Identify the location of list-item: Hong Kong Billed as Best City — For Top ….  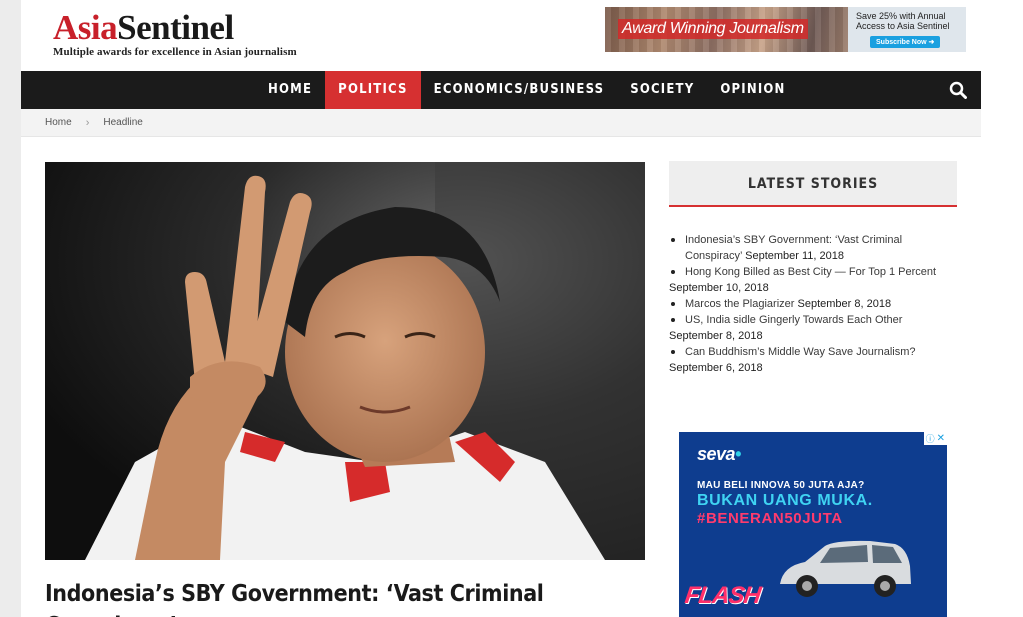
(814, 280).